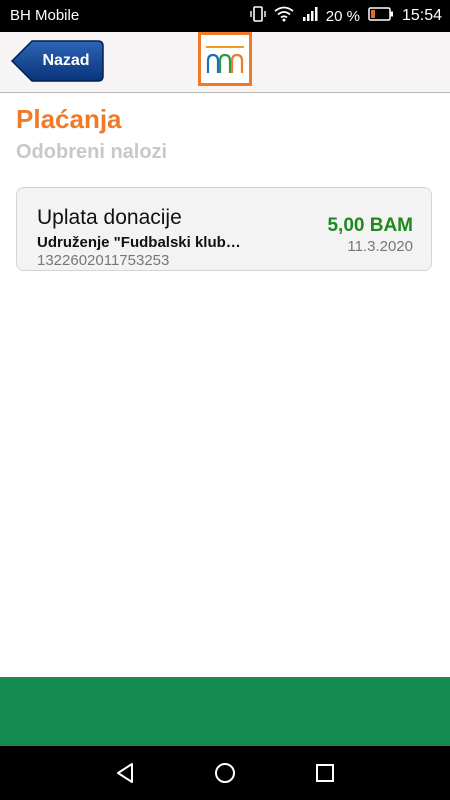 This screenshot has height=800, width=450. What do you see at coordinates (103, 260) in the screenshot?
I see `payment-account-number: 1322602011753253` at bounding box center [103, 260].